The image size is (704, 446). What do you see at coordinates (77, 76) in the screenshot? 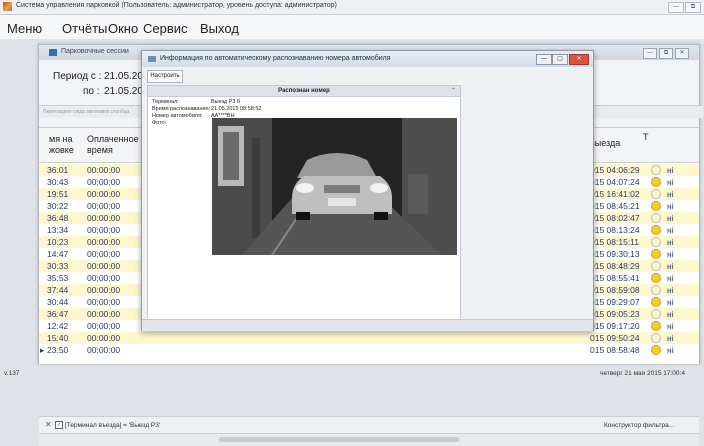
I see `period-from-label: Период с :` at bounding box center [77, 76].